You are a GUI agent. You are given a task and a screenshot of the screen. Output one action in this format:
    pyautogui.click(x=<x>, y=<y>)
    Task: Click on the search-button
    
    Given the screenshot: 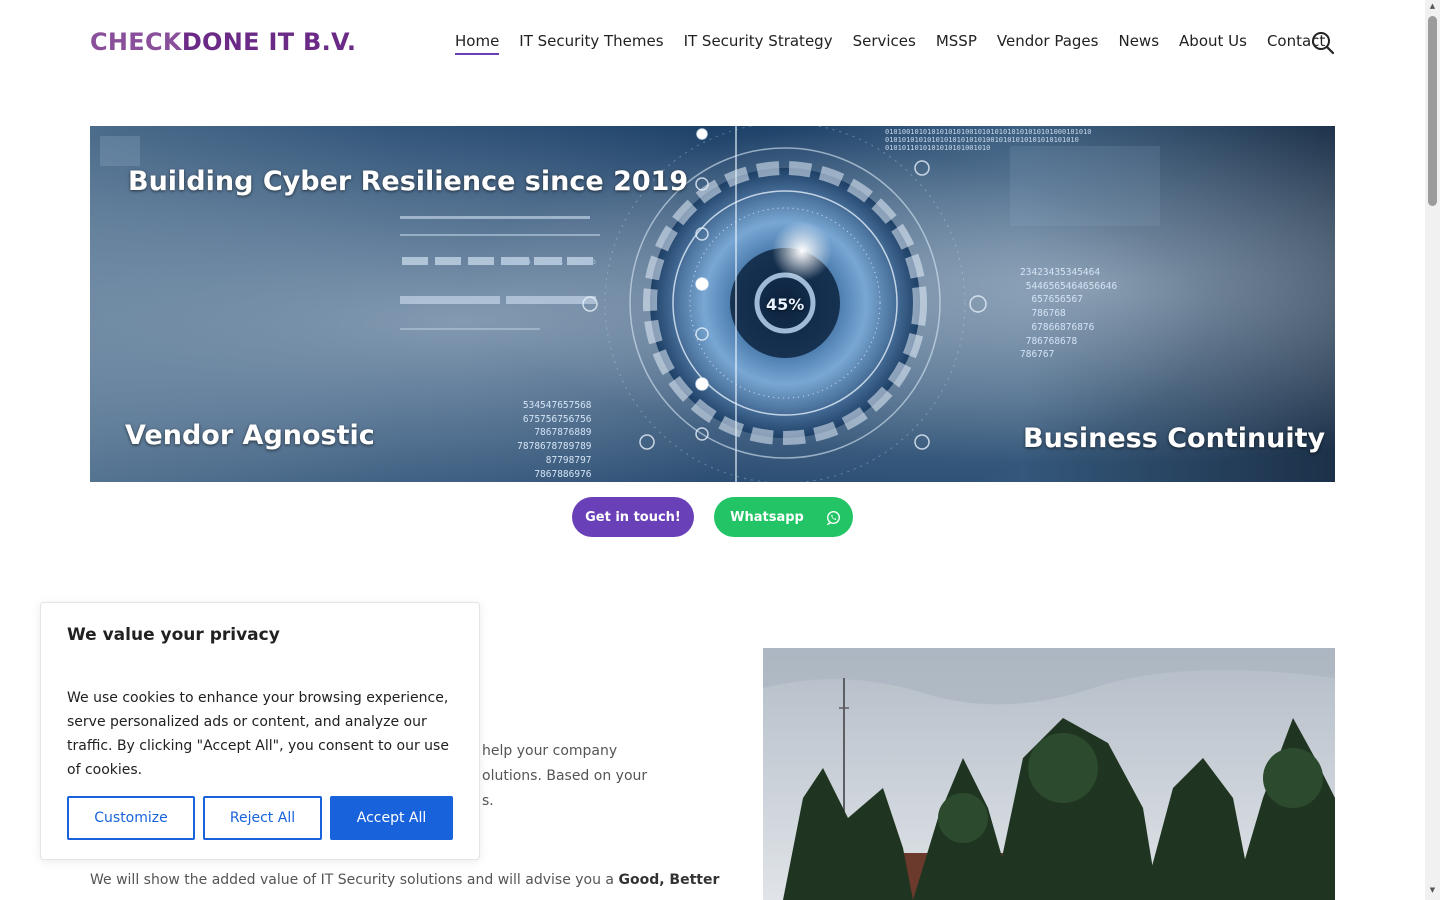 What is the action you would take?
    pyautogui.click(x=1323, y=43)
    